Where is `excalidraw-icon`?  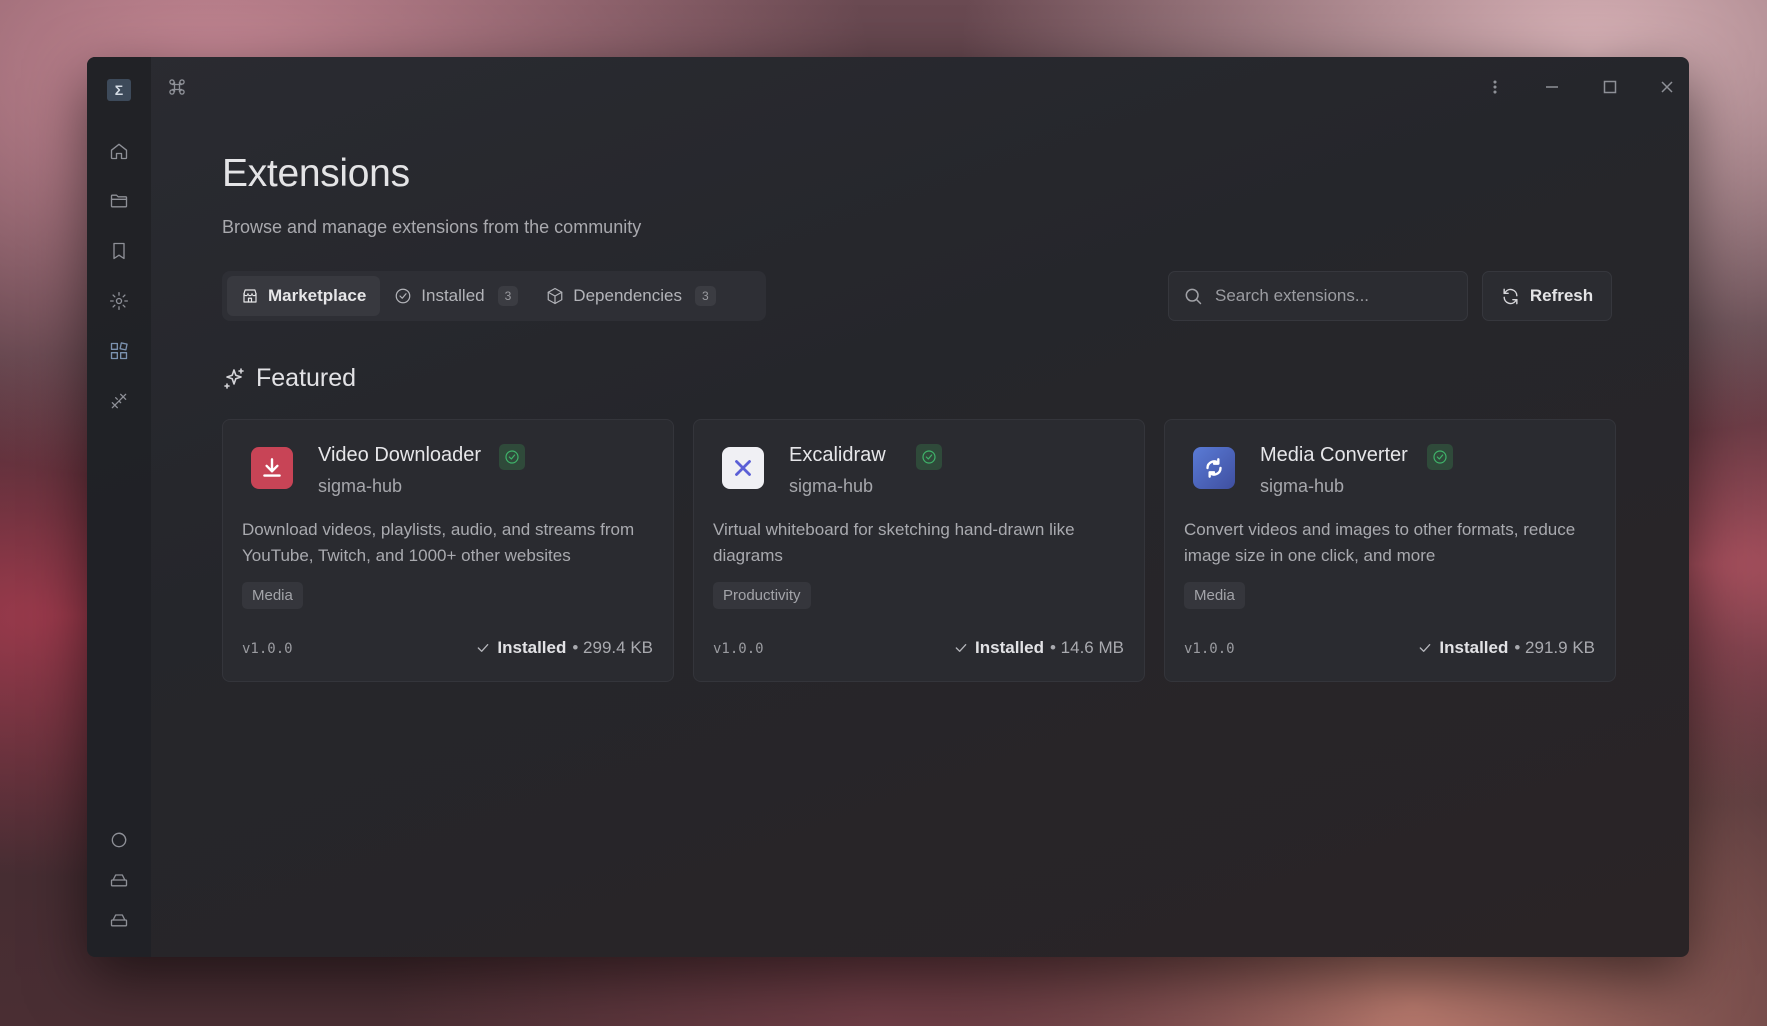 excalidraw-icon is located at coordinates (743, 468).